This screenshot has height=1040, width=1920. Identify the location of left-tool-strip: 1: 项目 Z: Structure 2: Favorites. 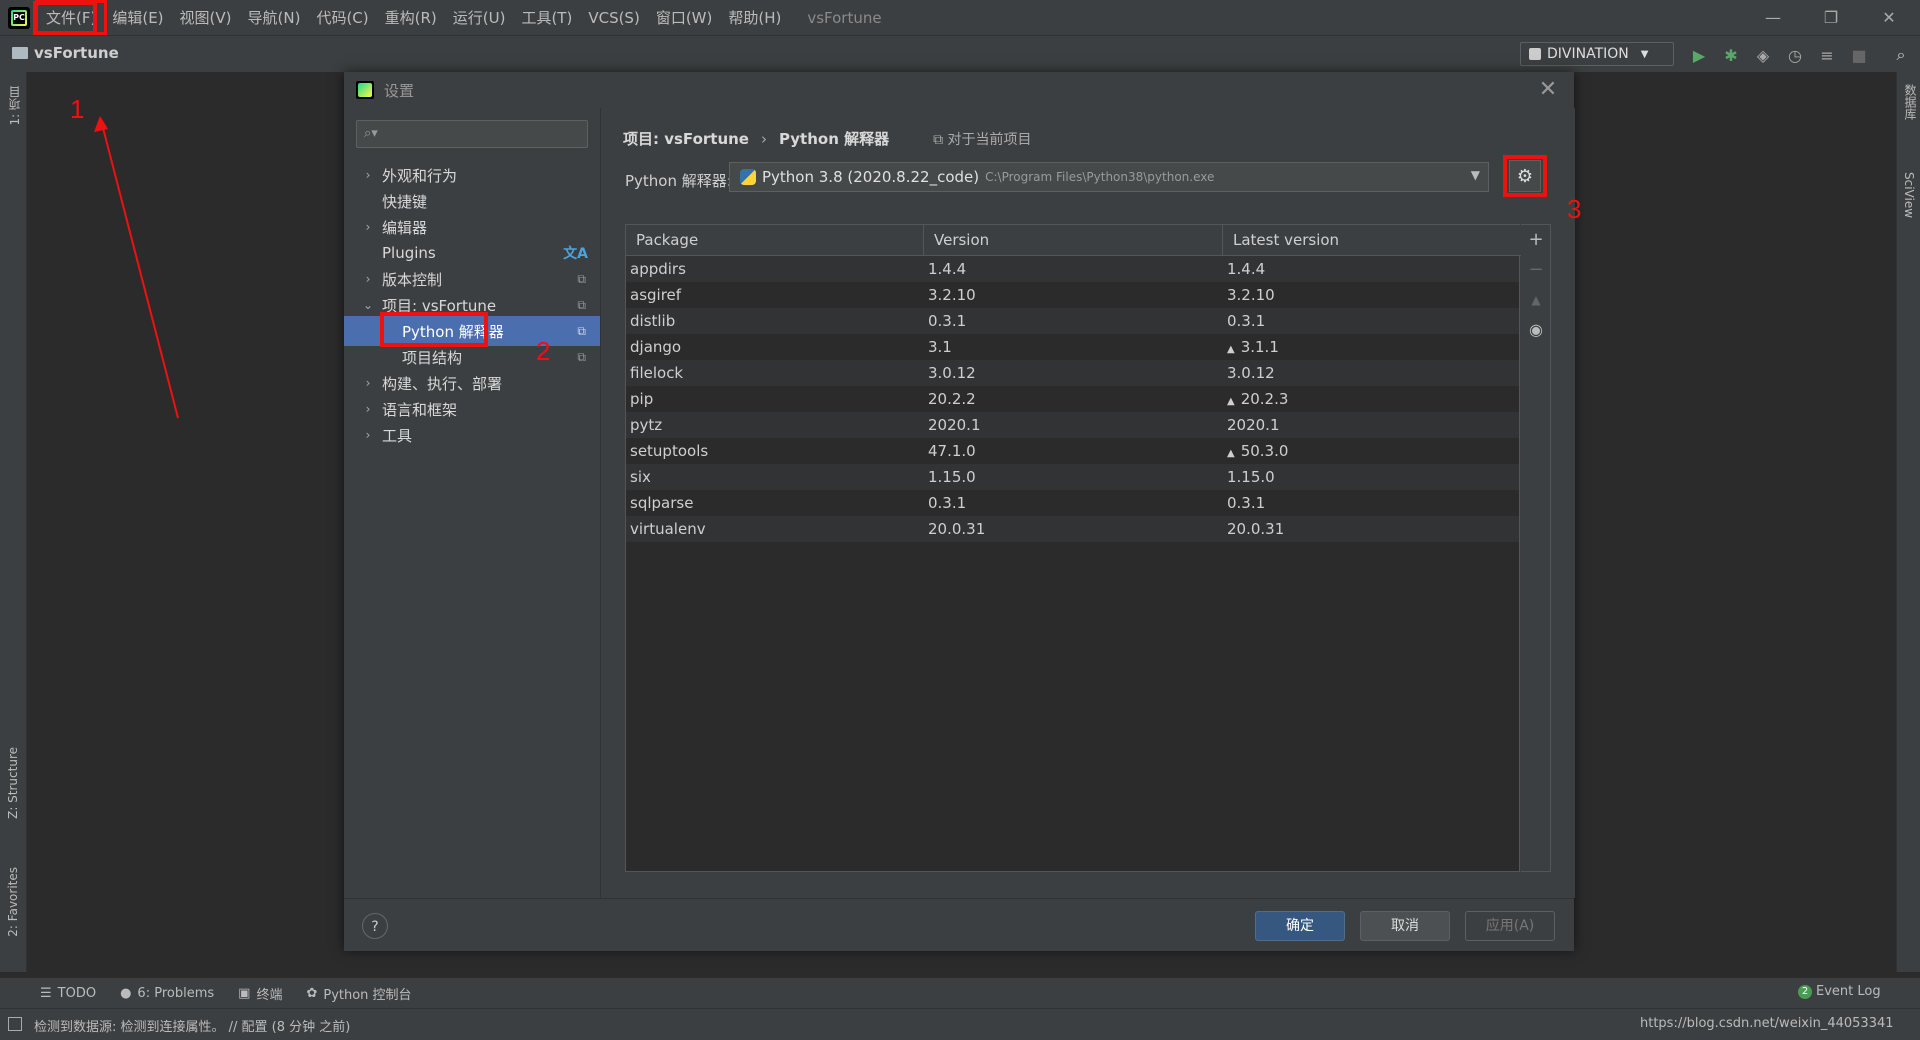
(13, 522).